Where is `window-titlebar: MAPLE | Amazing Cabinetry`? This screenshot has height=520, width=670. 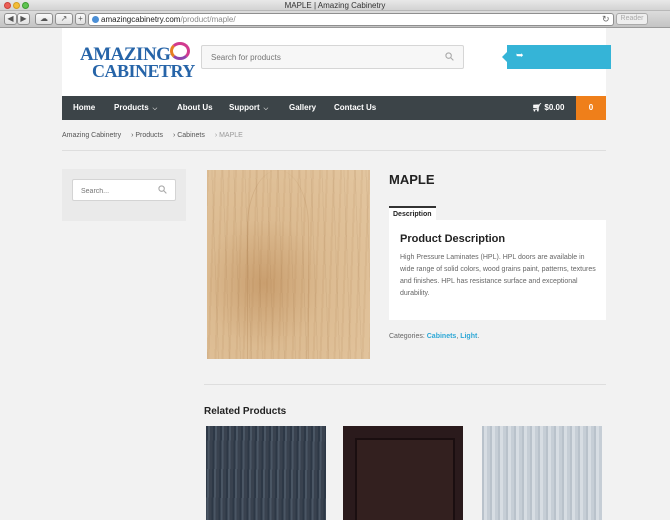
window-titlebar: MAPLE | Amazing Cabinetry is located at coordinates (335, 5).